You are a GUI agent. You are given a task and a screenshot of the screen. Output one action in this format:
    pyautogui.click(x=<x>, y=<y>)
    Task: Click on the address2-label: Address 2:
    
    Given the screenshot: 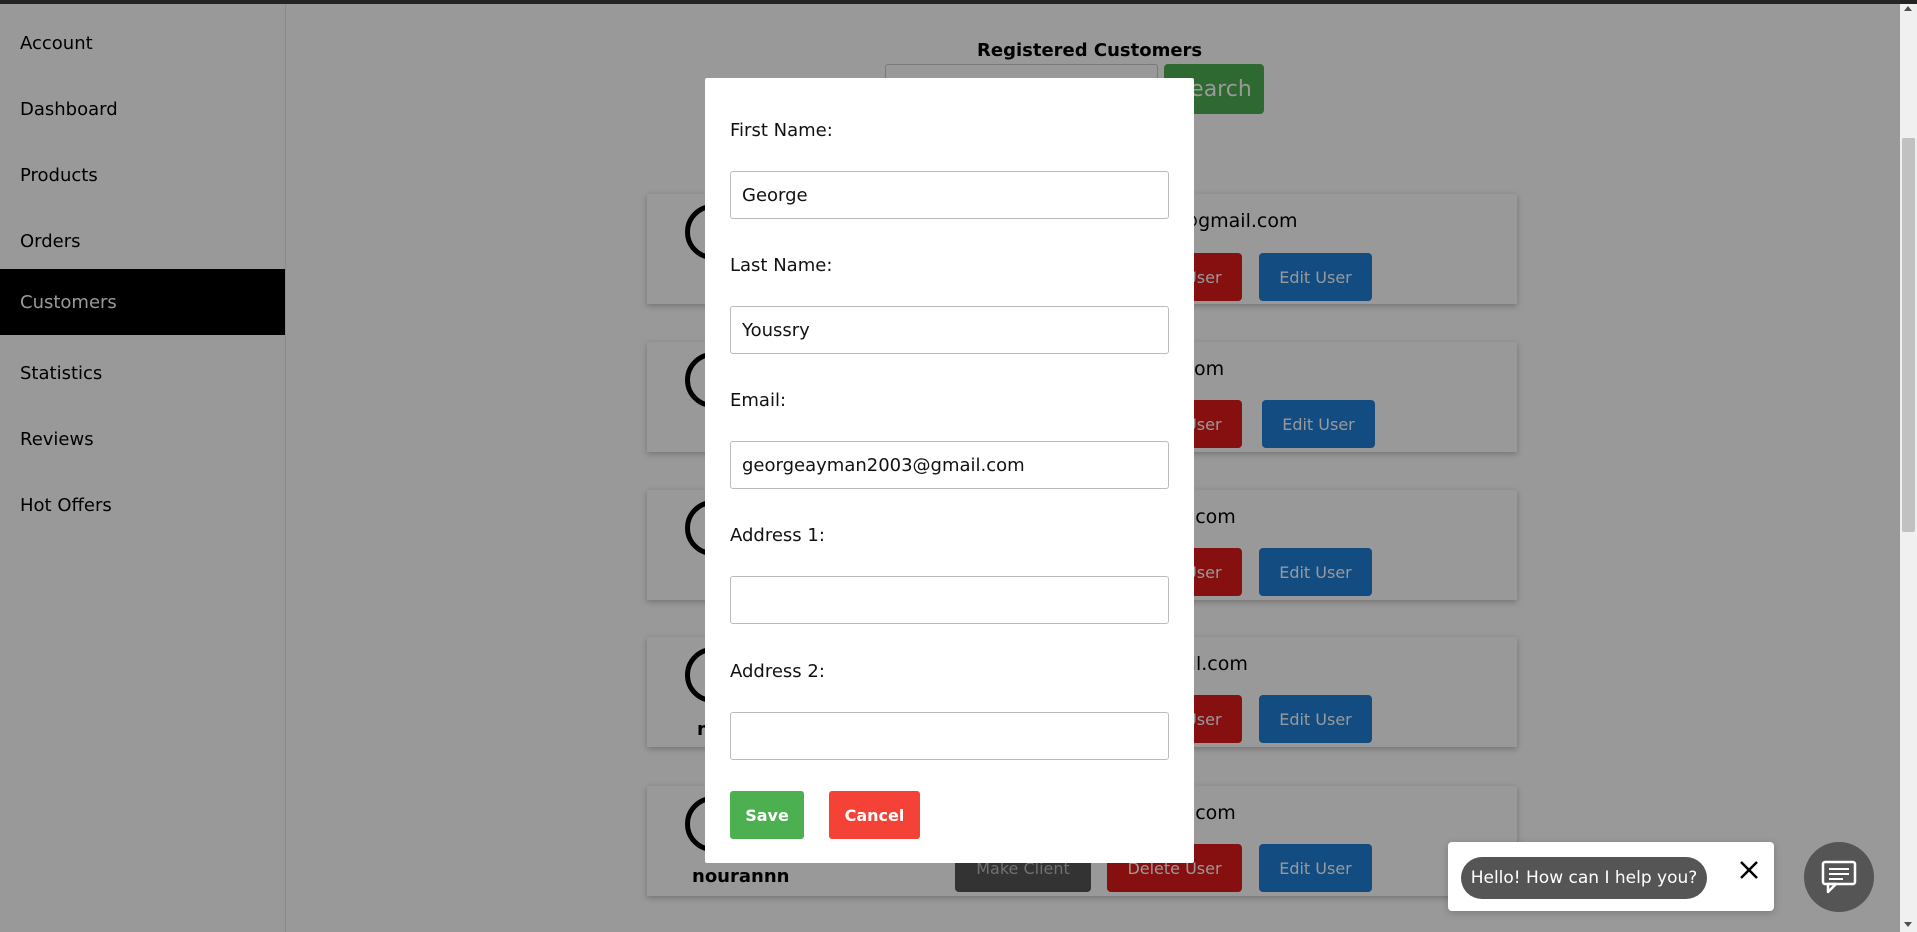 What is the action you would take?
    pyautogui.click(x=777, y=671)
    